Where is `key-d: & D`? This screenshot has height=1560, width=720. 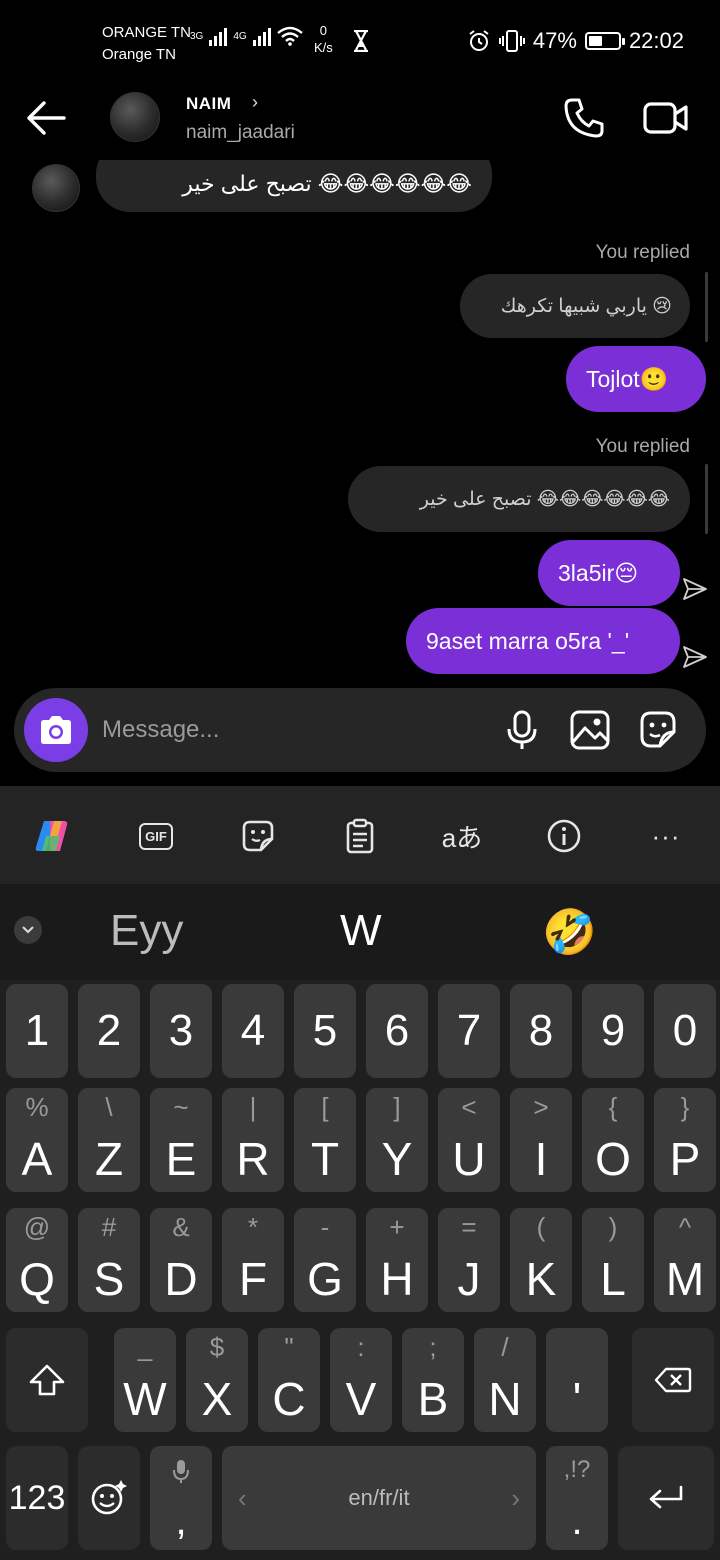 key-d: & D is located at coordinates (181, 1260).